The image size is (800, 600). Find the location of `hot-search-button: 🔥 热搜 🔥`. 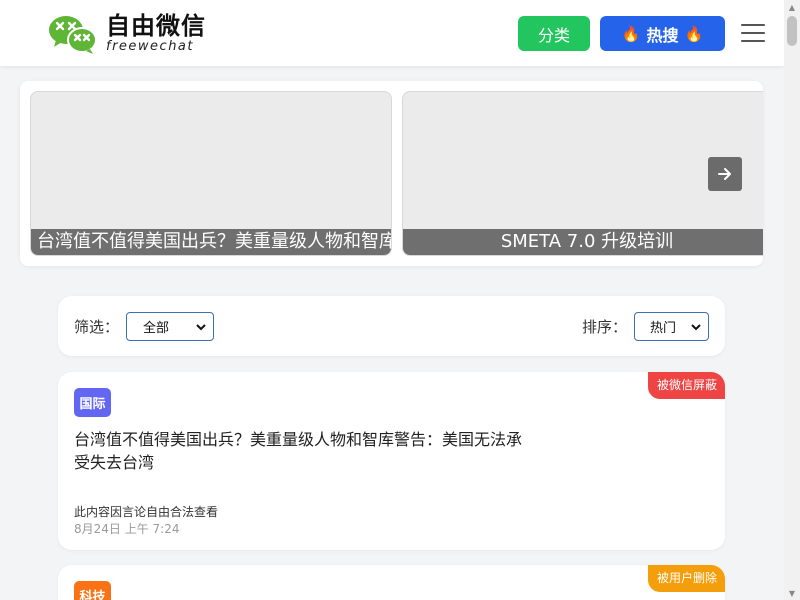

hot-search-button: 🔥 热搜 🔥 is located at coordinates (662, 33).